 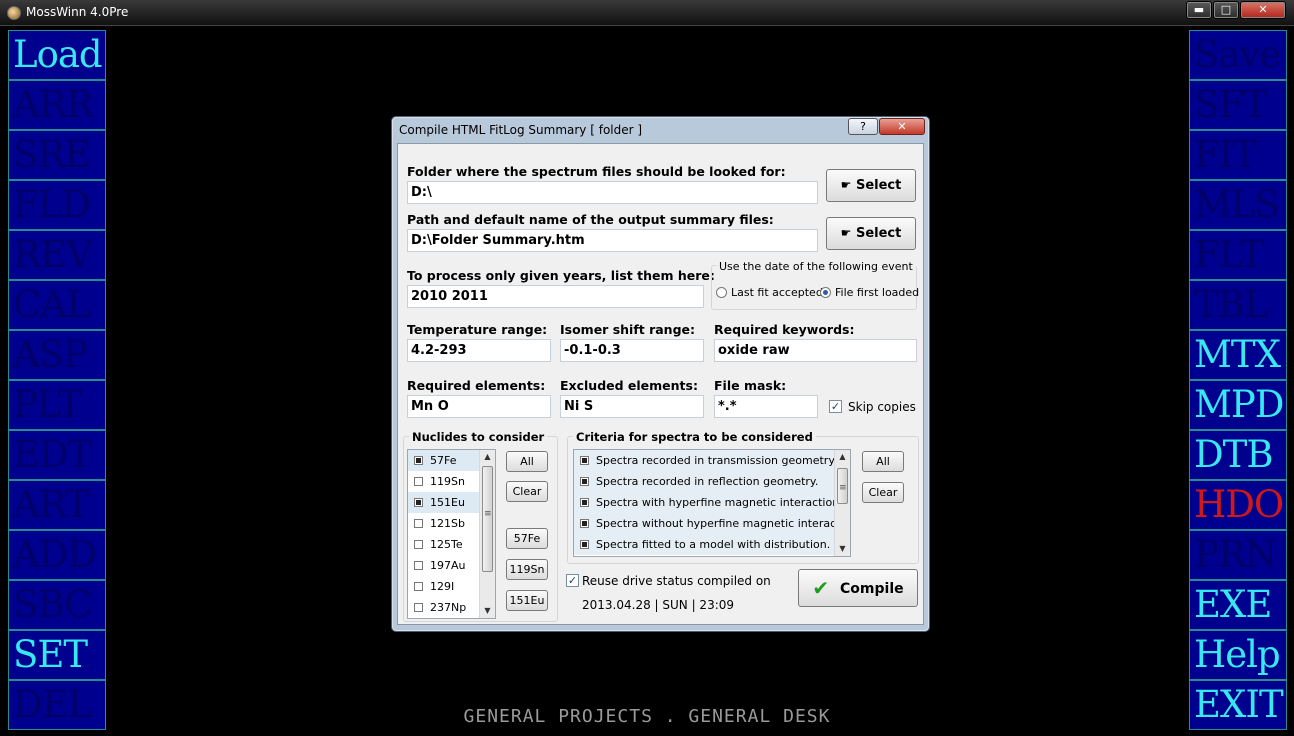 What do you see at coordinates (57, 305) in the screenshot?
I see `menu-cal-button: CAL` at bounding box center [57, 305].